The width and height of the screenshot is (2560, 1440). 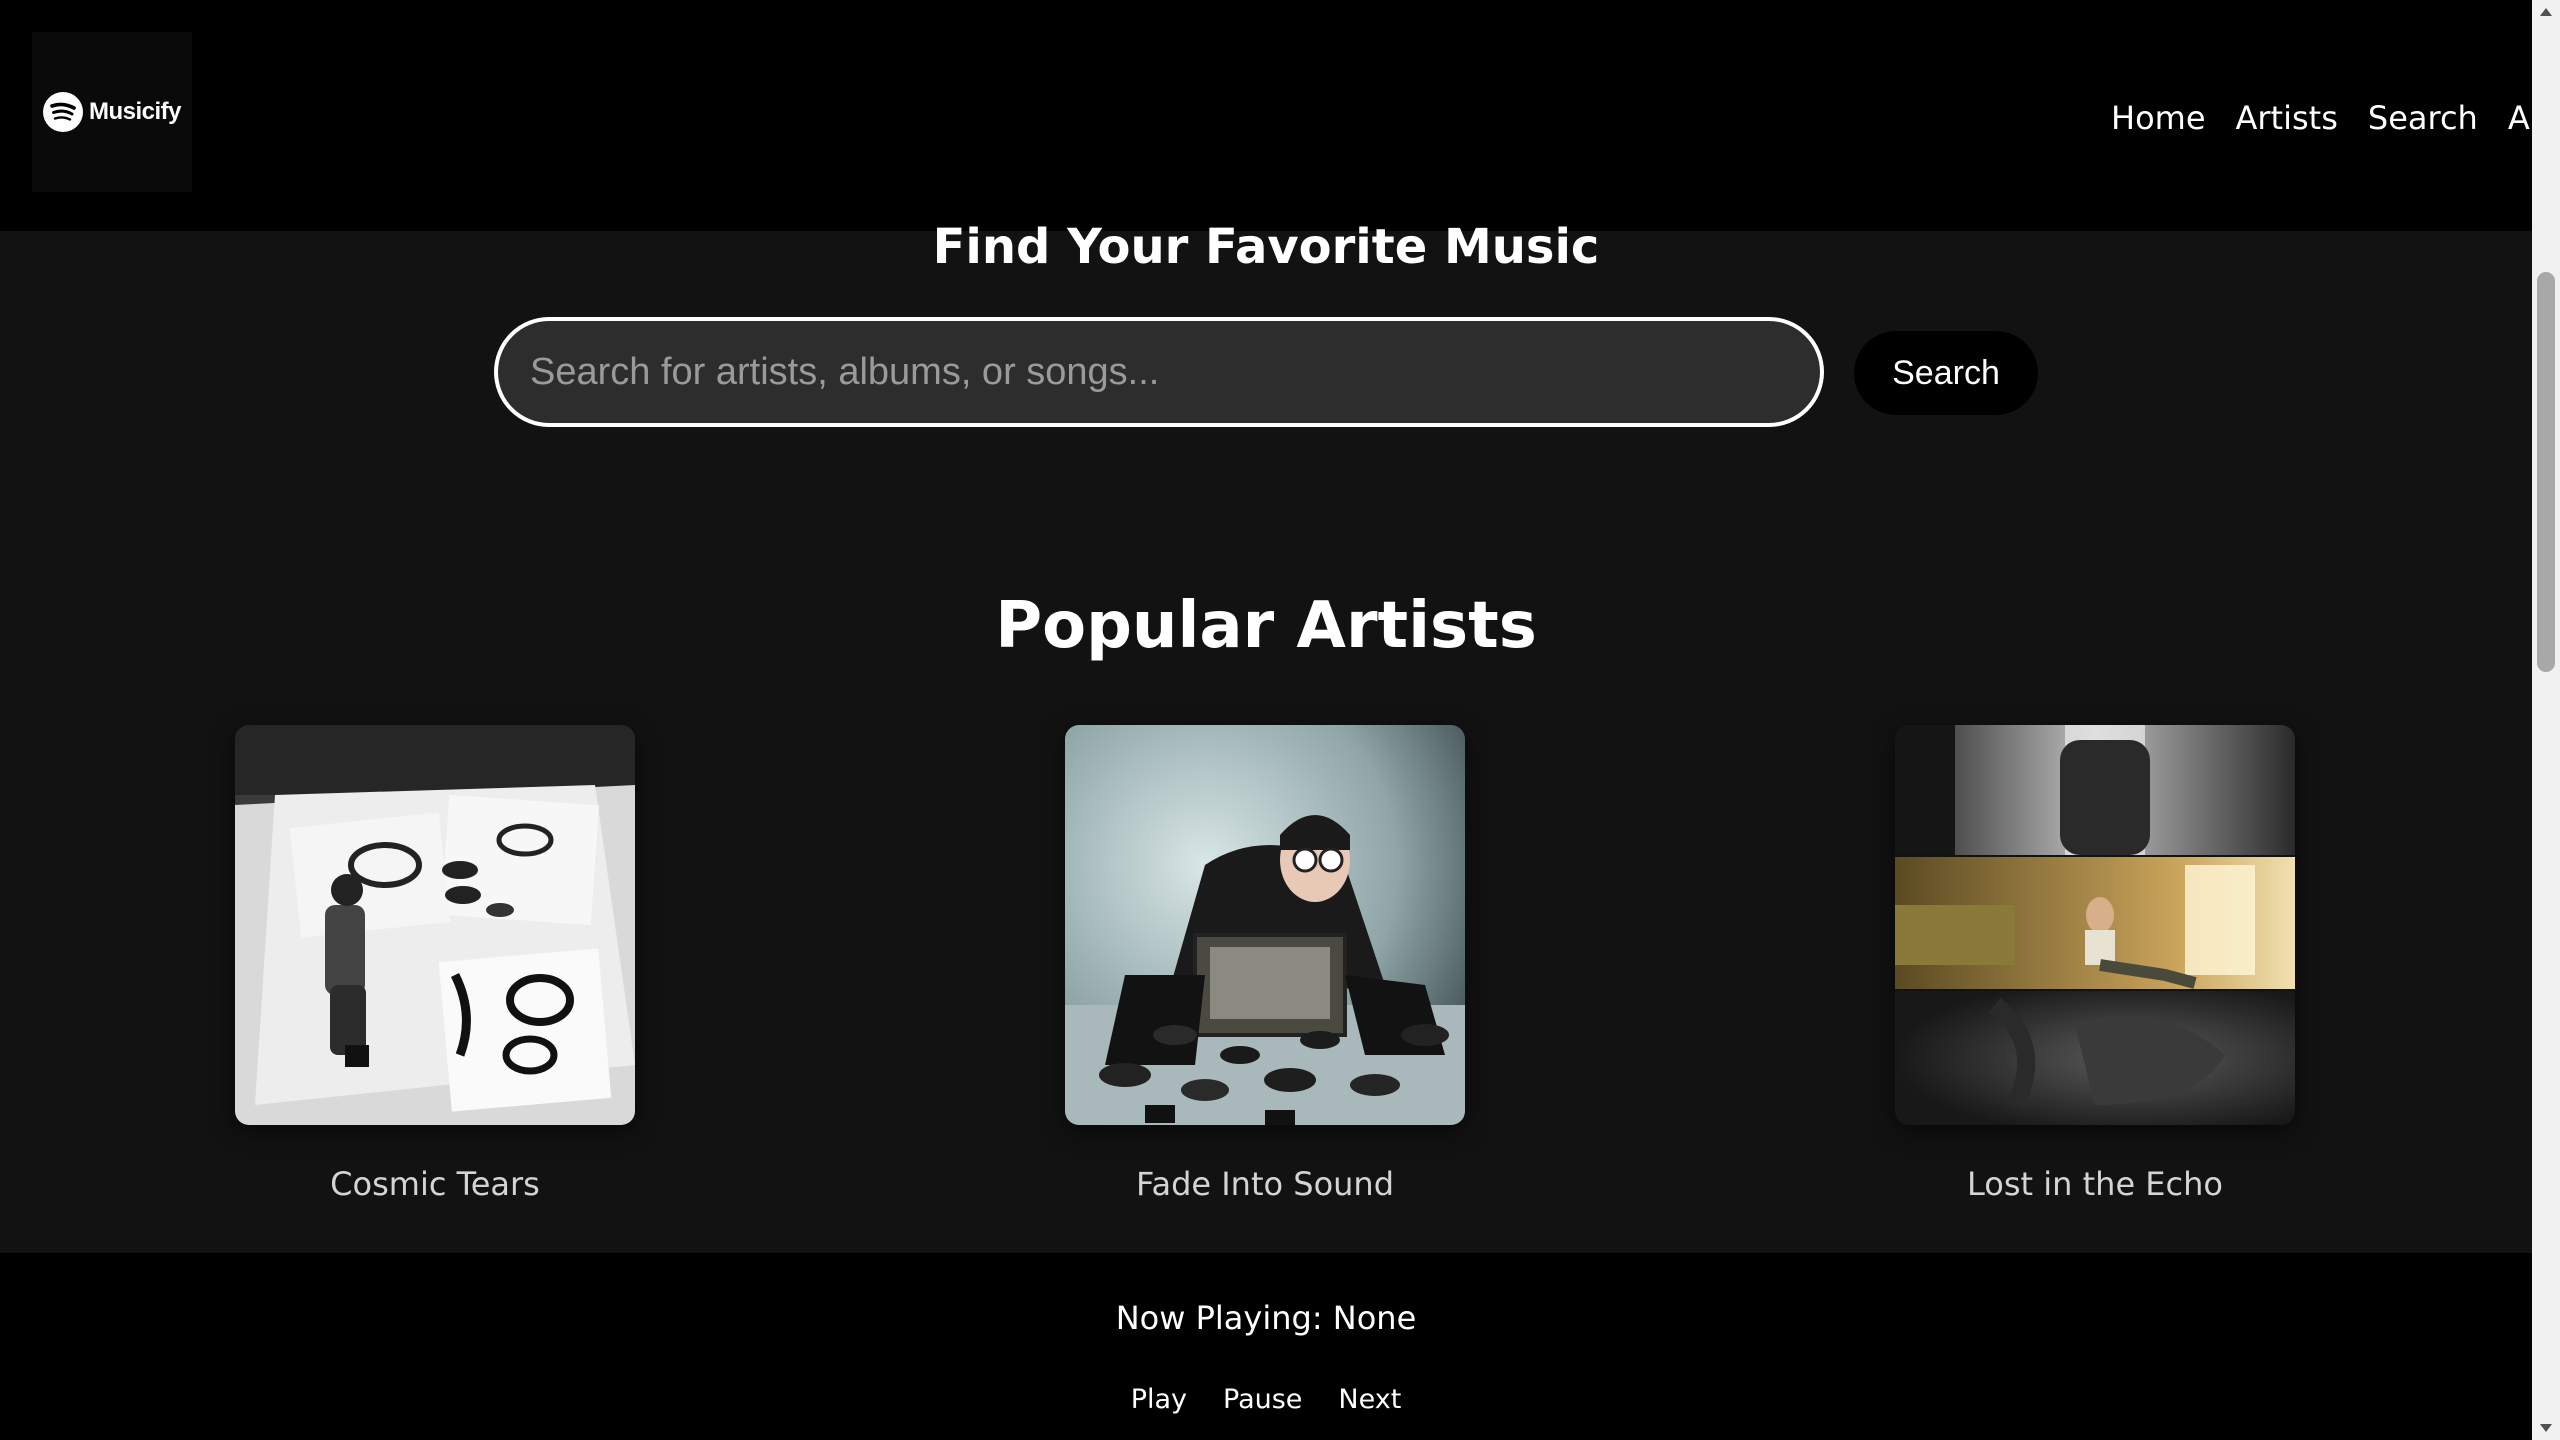 I want to click on logo: Musicify, so click(x=112, y=112).